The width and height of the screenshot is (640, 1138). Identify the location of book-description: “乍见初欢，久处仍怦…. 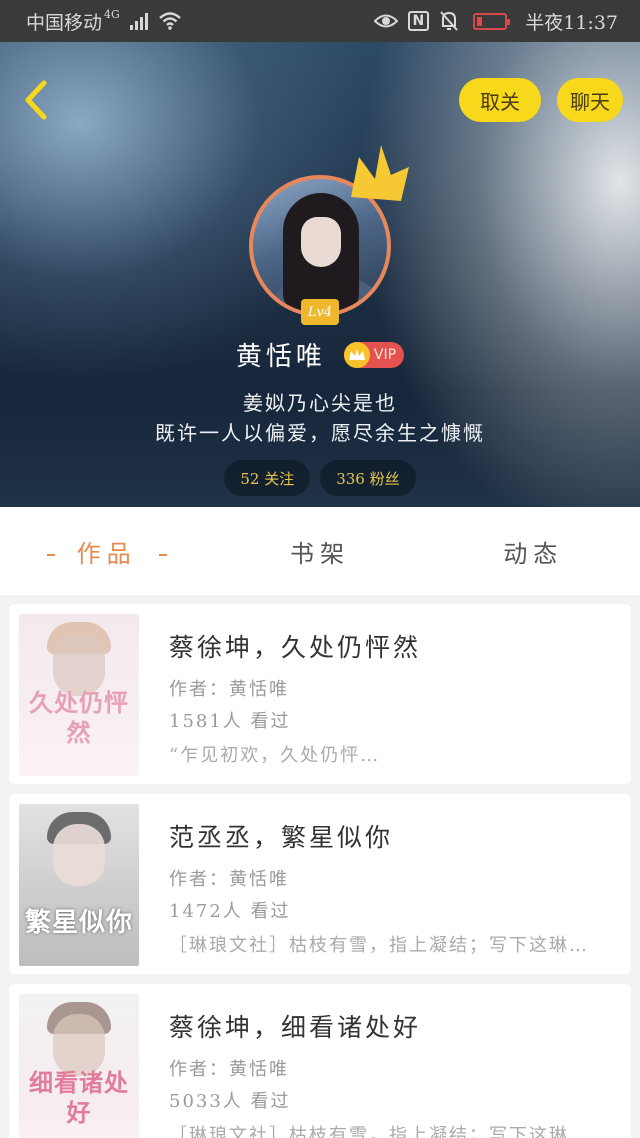
(275, 755).